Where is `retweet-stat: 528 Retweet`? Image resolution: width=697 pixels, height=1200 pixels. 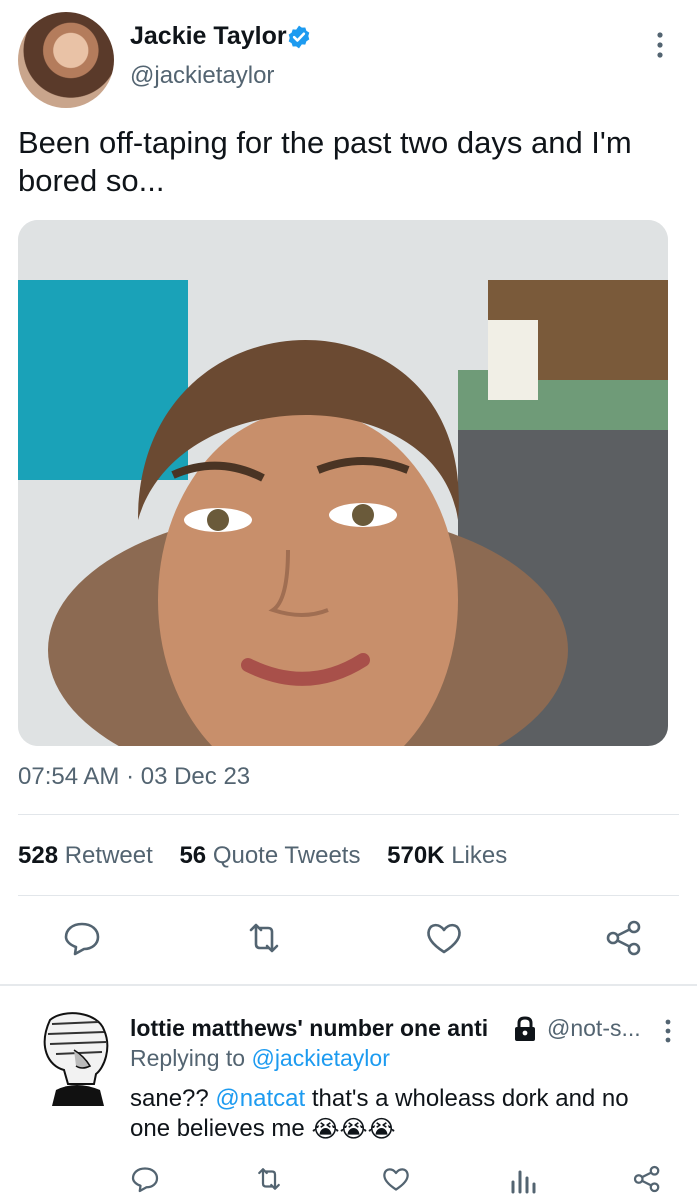 retweet-stat: 528 Retweet is located at coordinates (85, 855).